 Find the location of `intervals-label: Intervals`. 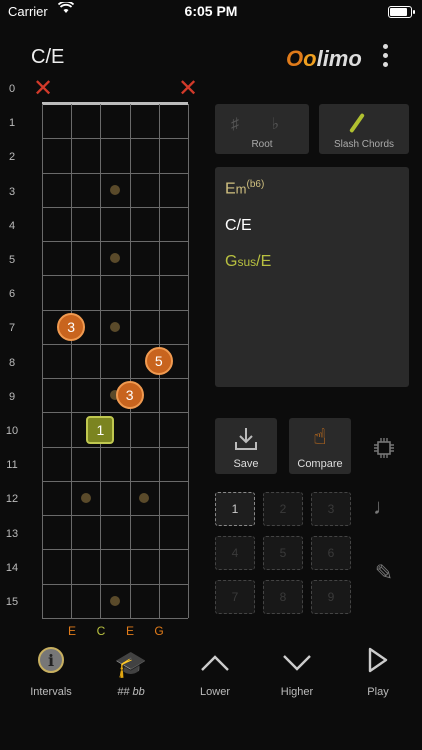

intervals-label: Intervals is located at coordinates (51, 692).